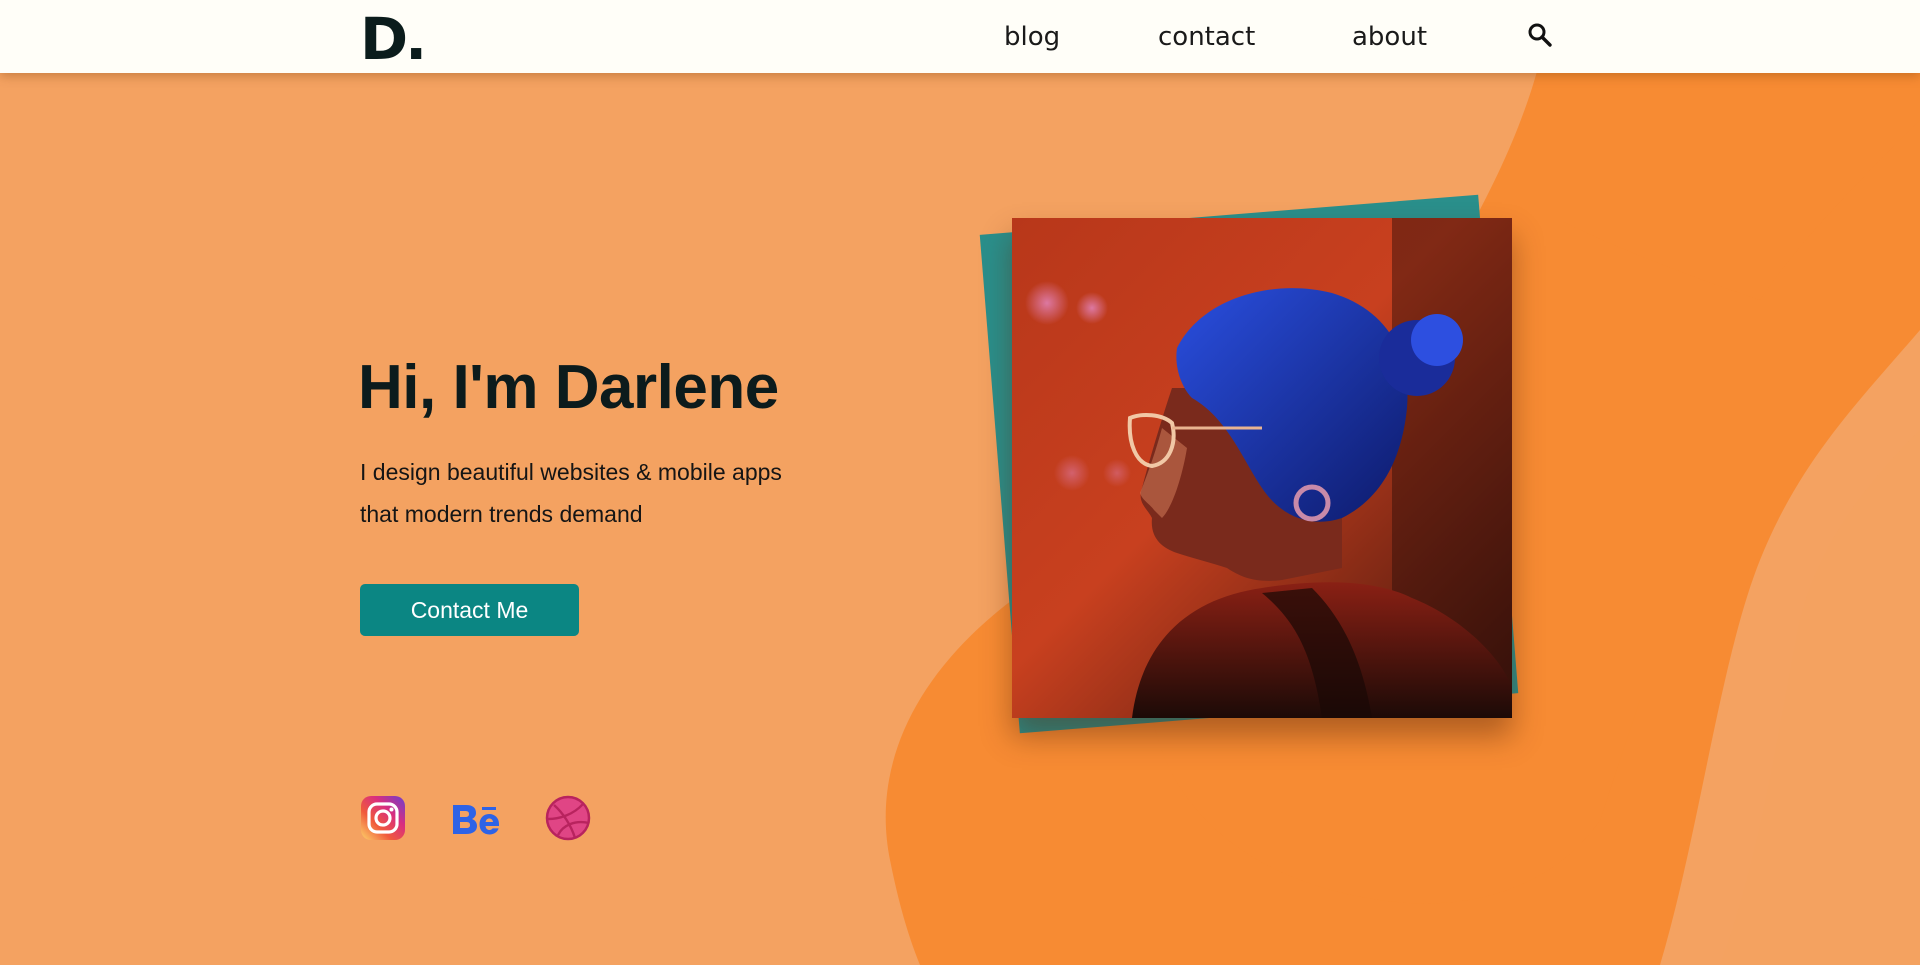 The height and width of the screenshot is (965, 1920). I want to click on contact-me-button: Contact Me, so click(469, 610).